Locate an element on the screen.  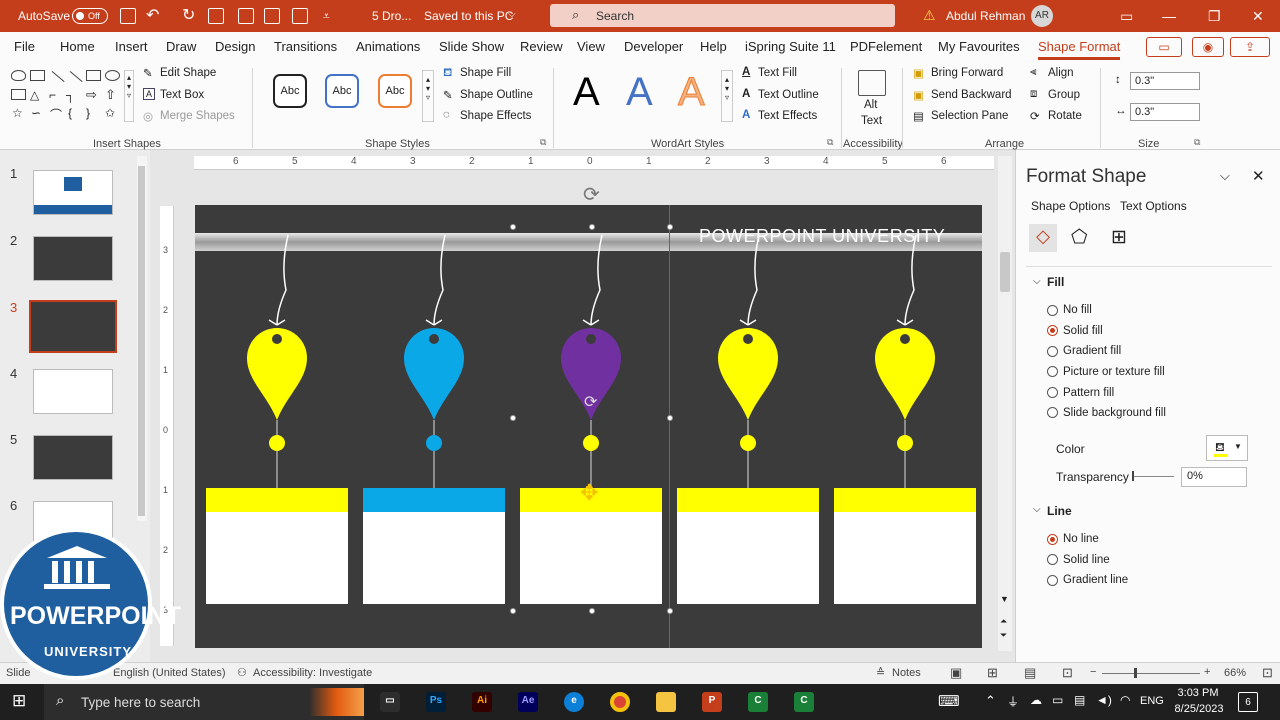
option-solid-line: Solid line is located at coordinates (1086, 560).